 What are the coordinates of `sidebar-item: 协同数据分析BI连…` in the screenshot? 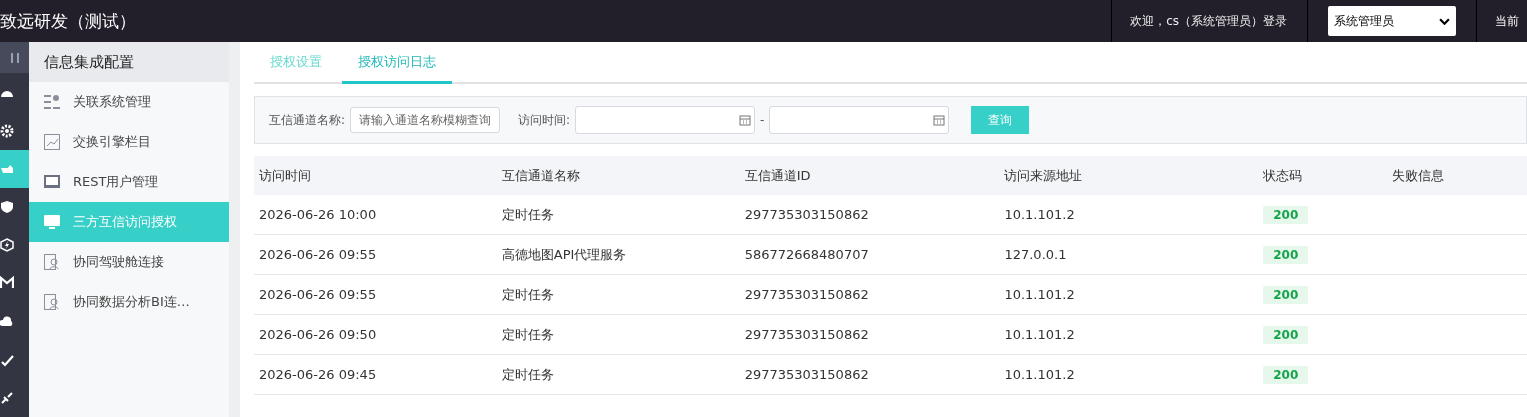 It's located at (129, 302).